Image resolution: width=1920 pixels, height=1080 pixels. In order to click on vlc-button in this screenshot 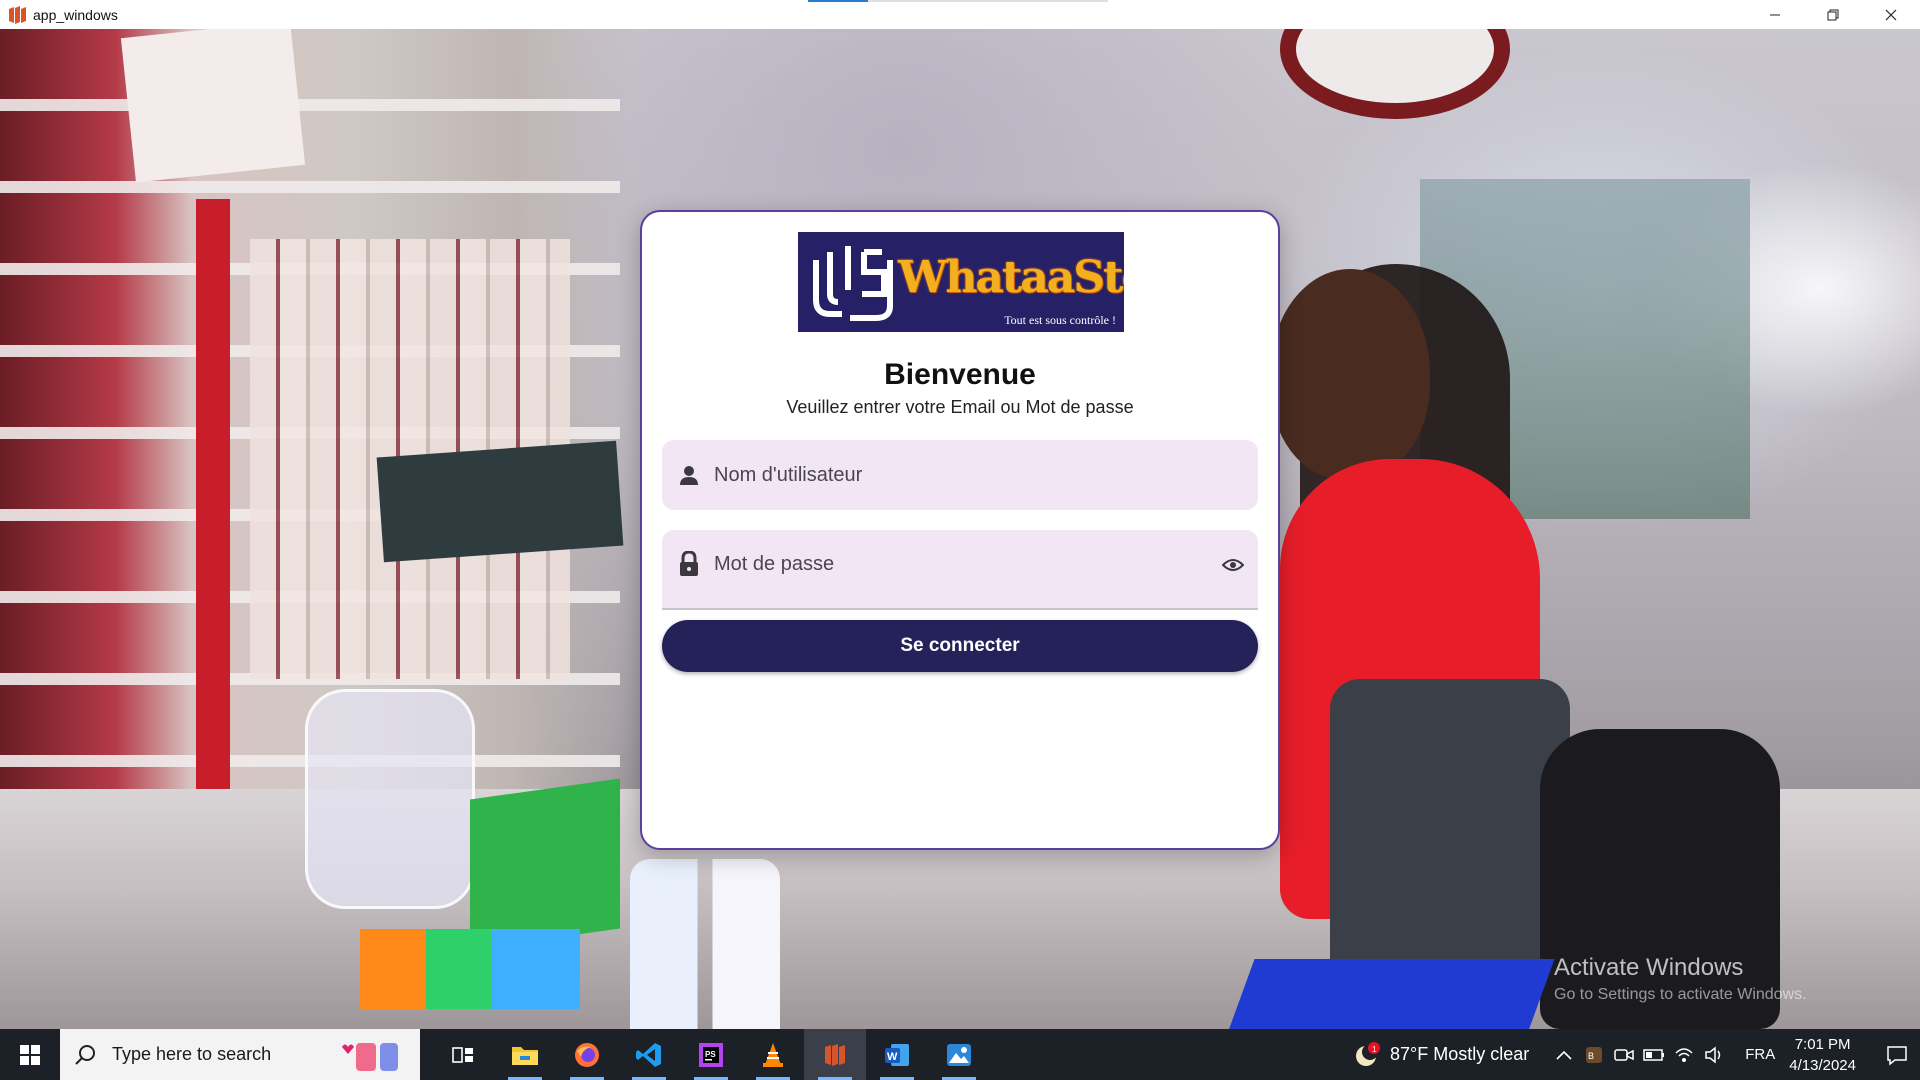, I will do `click(773, 1054)`.